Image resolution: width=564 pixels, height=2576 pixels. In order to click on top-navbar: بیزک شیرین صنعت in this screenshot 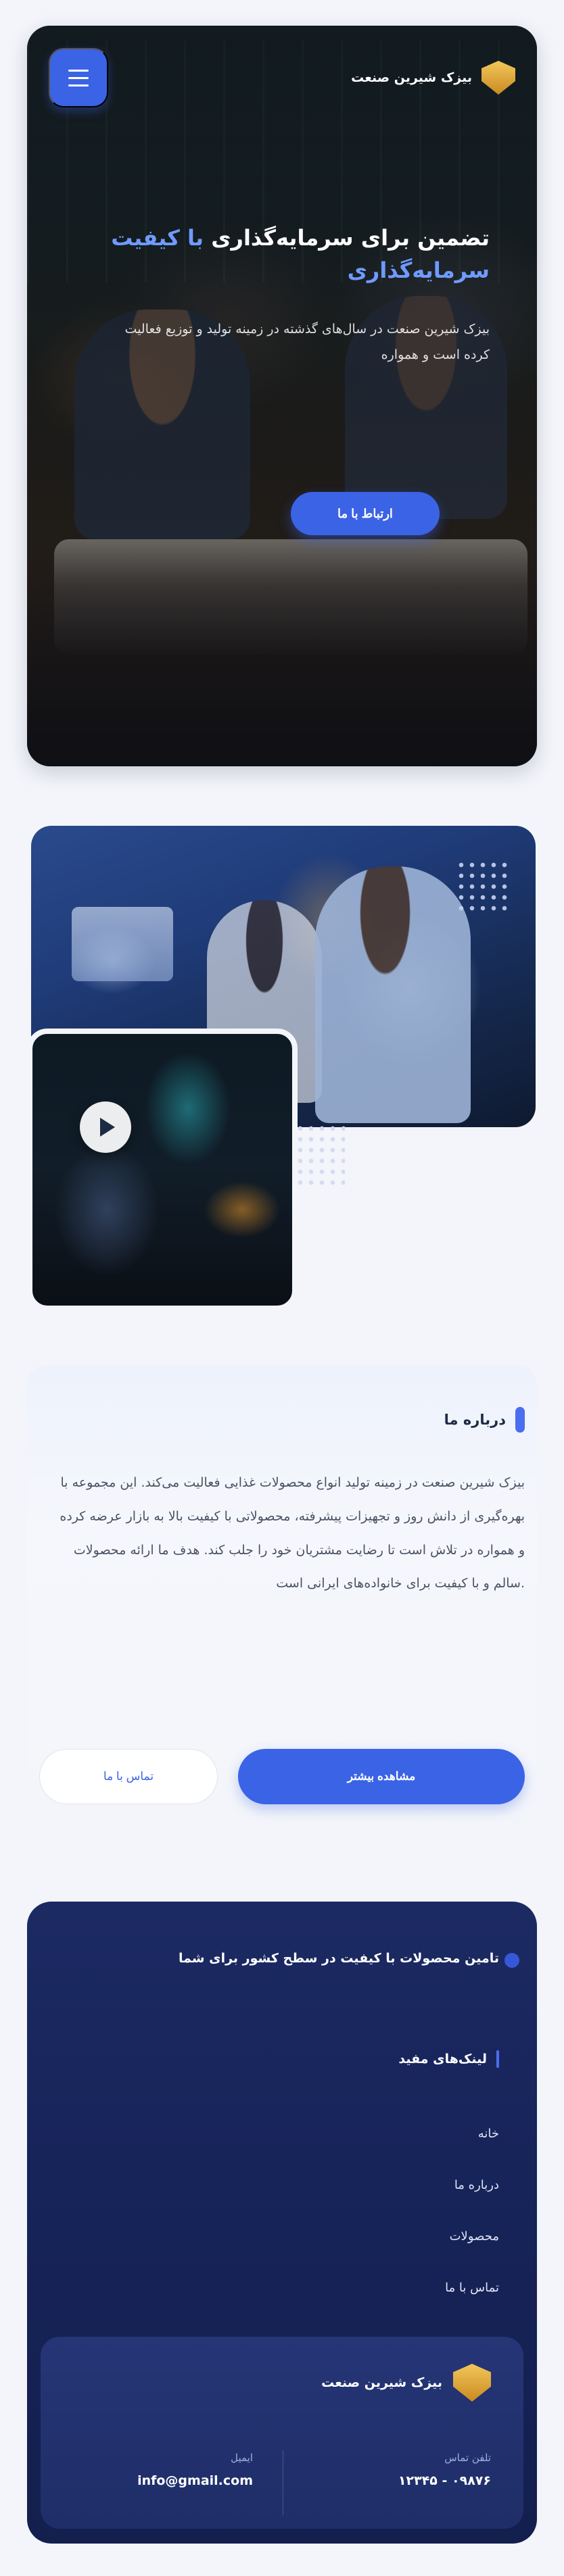, I will do `click(282, 78)`.